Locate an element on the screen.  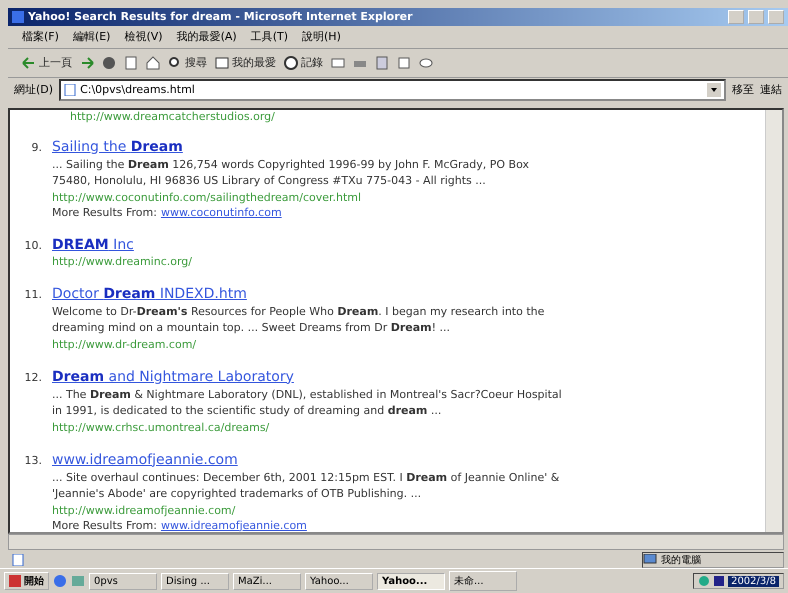
clock: 2002/3/8 is located at coordinates (753, 581).